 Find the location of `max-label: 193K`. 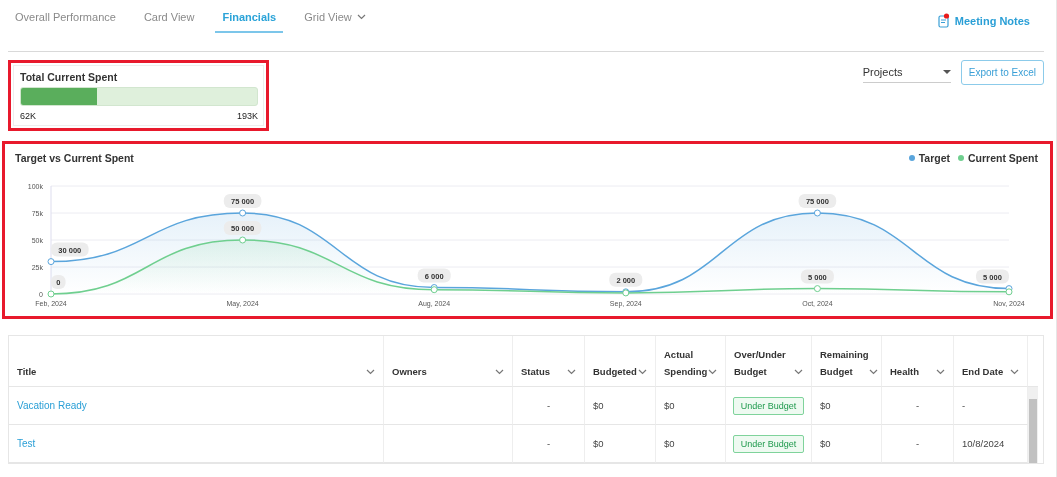

max-label: 193K is located at coordinates (247, 116).